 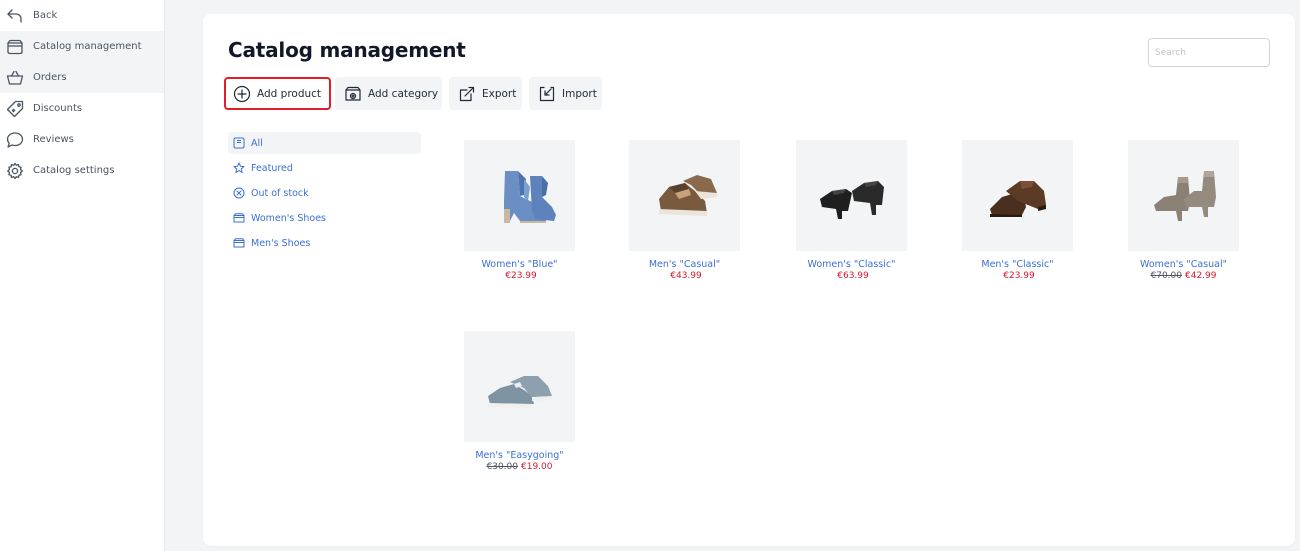 I want to click on product-name: Women's "Blue", so click(x=519, y=264).